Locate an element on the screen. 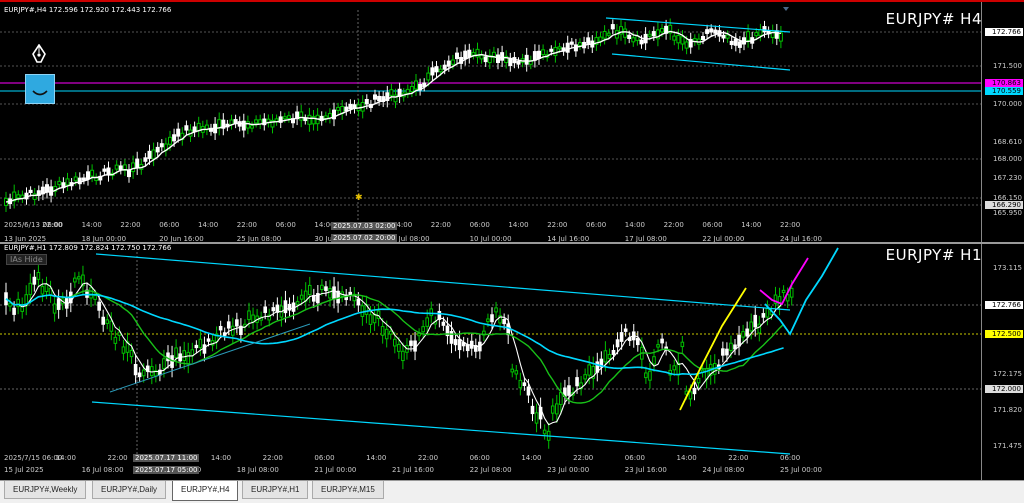 The width and height of the screenshot is (1024, 503). h1-date-tick: 25 Jul 00:00 is located at coordinates (801, 470).